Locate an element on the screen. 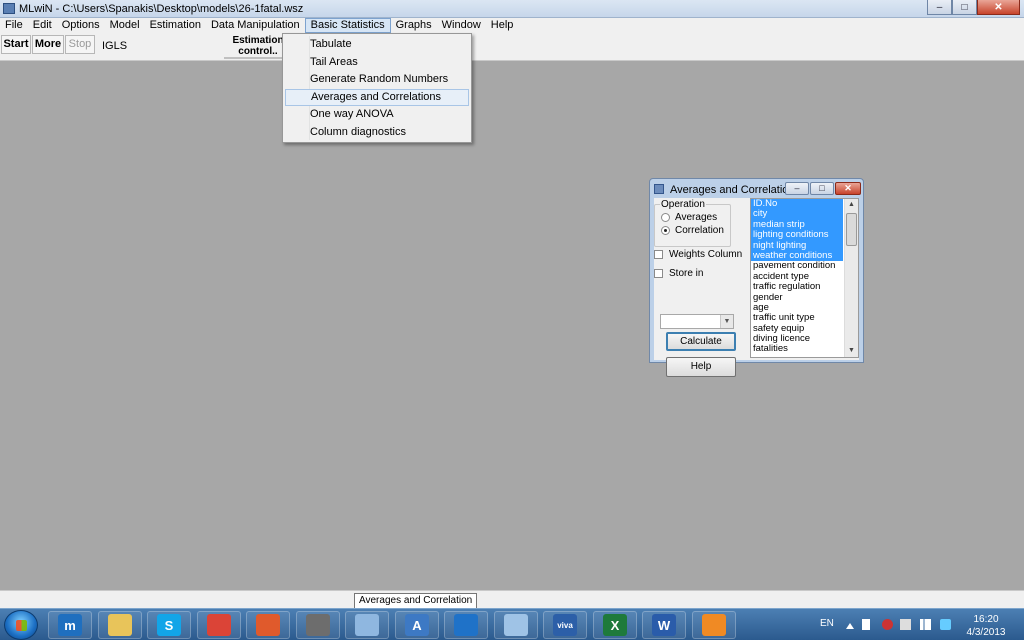 This screenshot has width=1024, height=640. scroll-down-icon: ▼ is located at coordinates (851, 351).